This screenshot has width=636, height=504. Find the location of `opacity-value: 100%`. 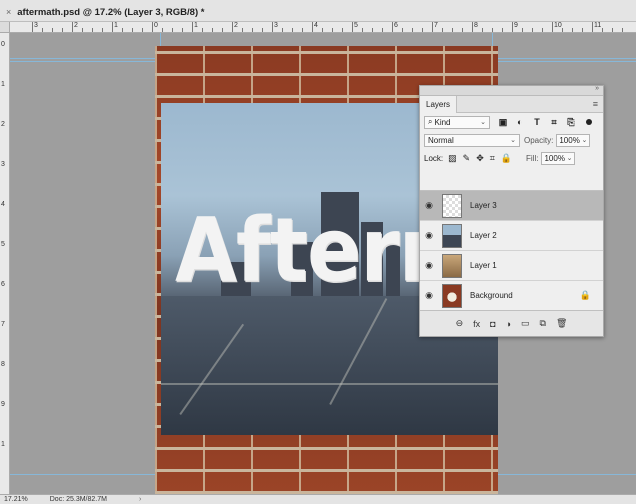

opacity-value: 100% is located at coordinates (569, 140).